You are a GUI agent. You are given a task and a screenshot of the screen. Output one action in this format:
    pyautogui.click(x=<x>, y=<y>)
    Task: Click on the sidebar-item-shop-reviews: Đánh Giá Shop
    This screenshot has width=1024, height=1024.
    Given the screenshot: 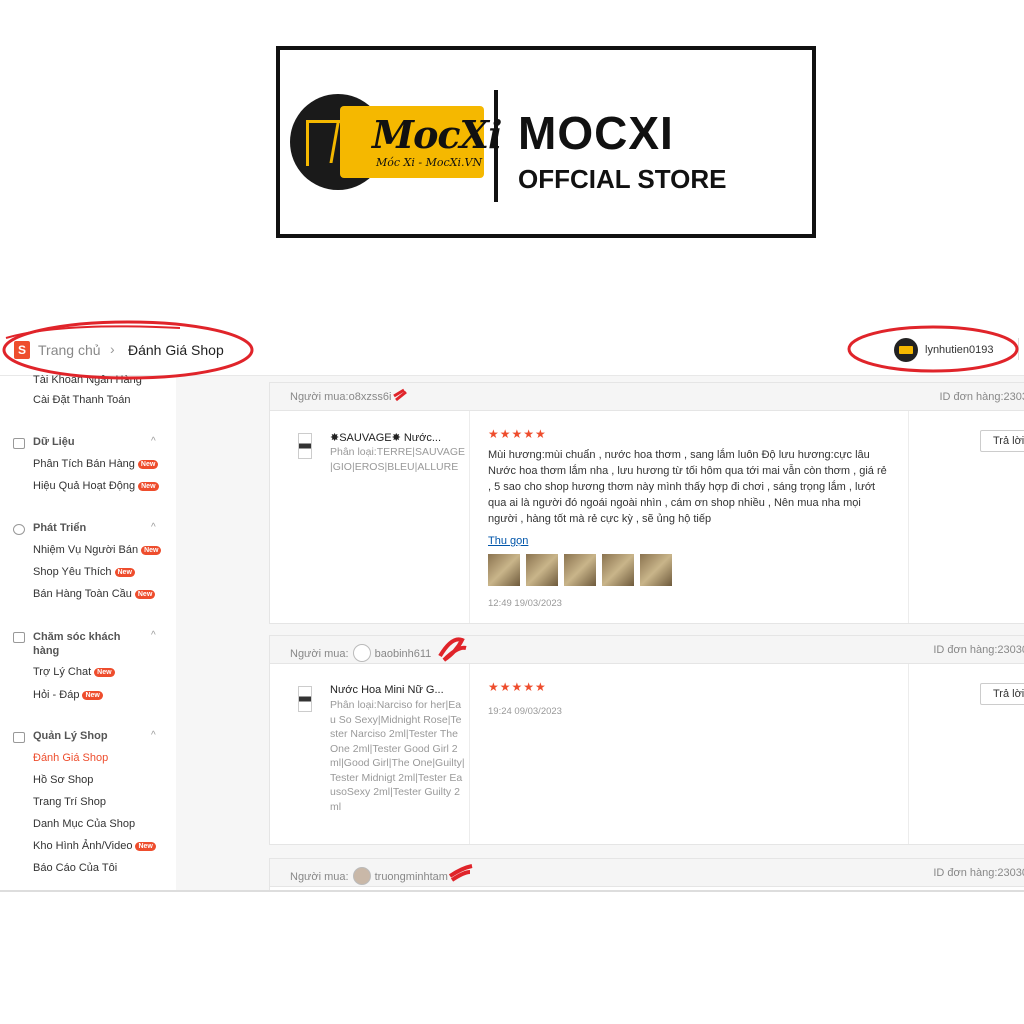 What is the action you would take?
    pyautogui.click(x=70, y=758)
    